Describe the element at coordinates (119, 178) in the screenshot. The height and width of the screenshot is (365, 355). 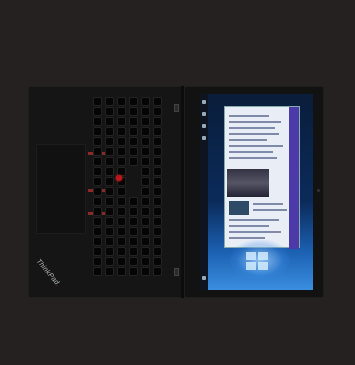
I see `trackpoint` at that location.